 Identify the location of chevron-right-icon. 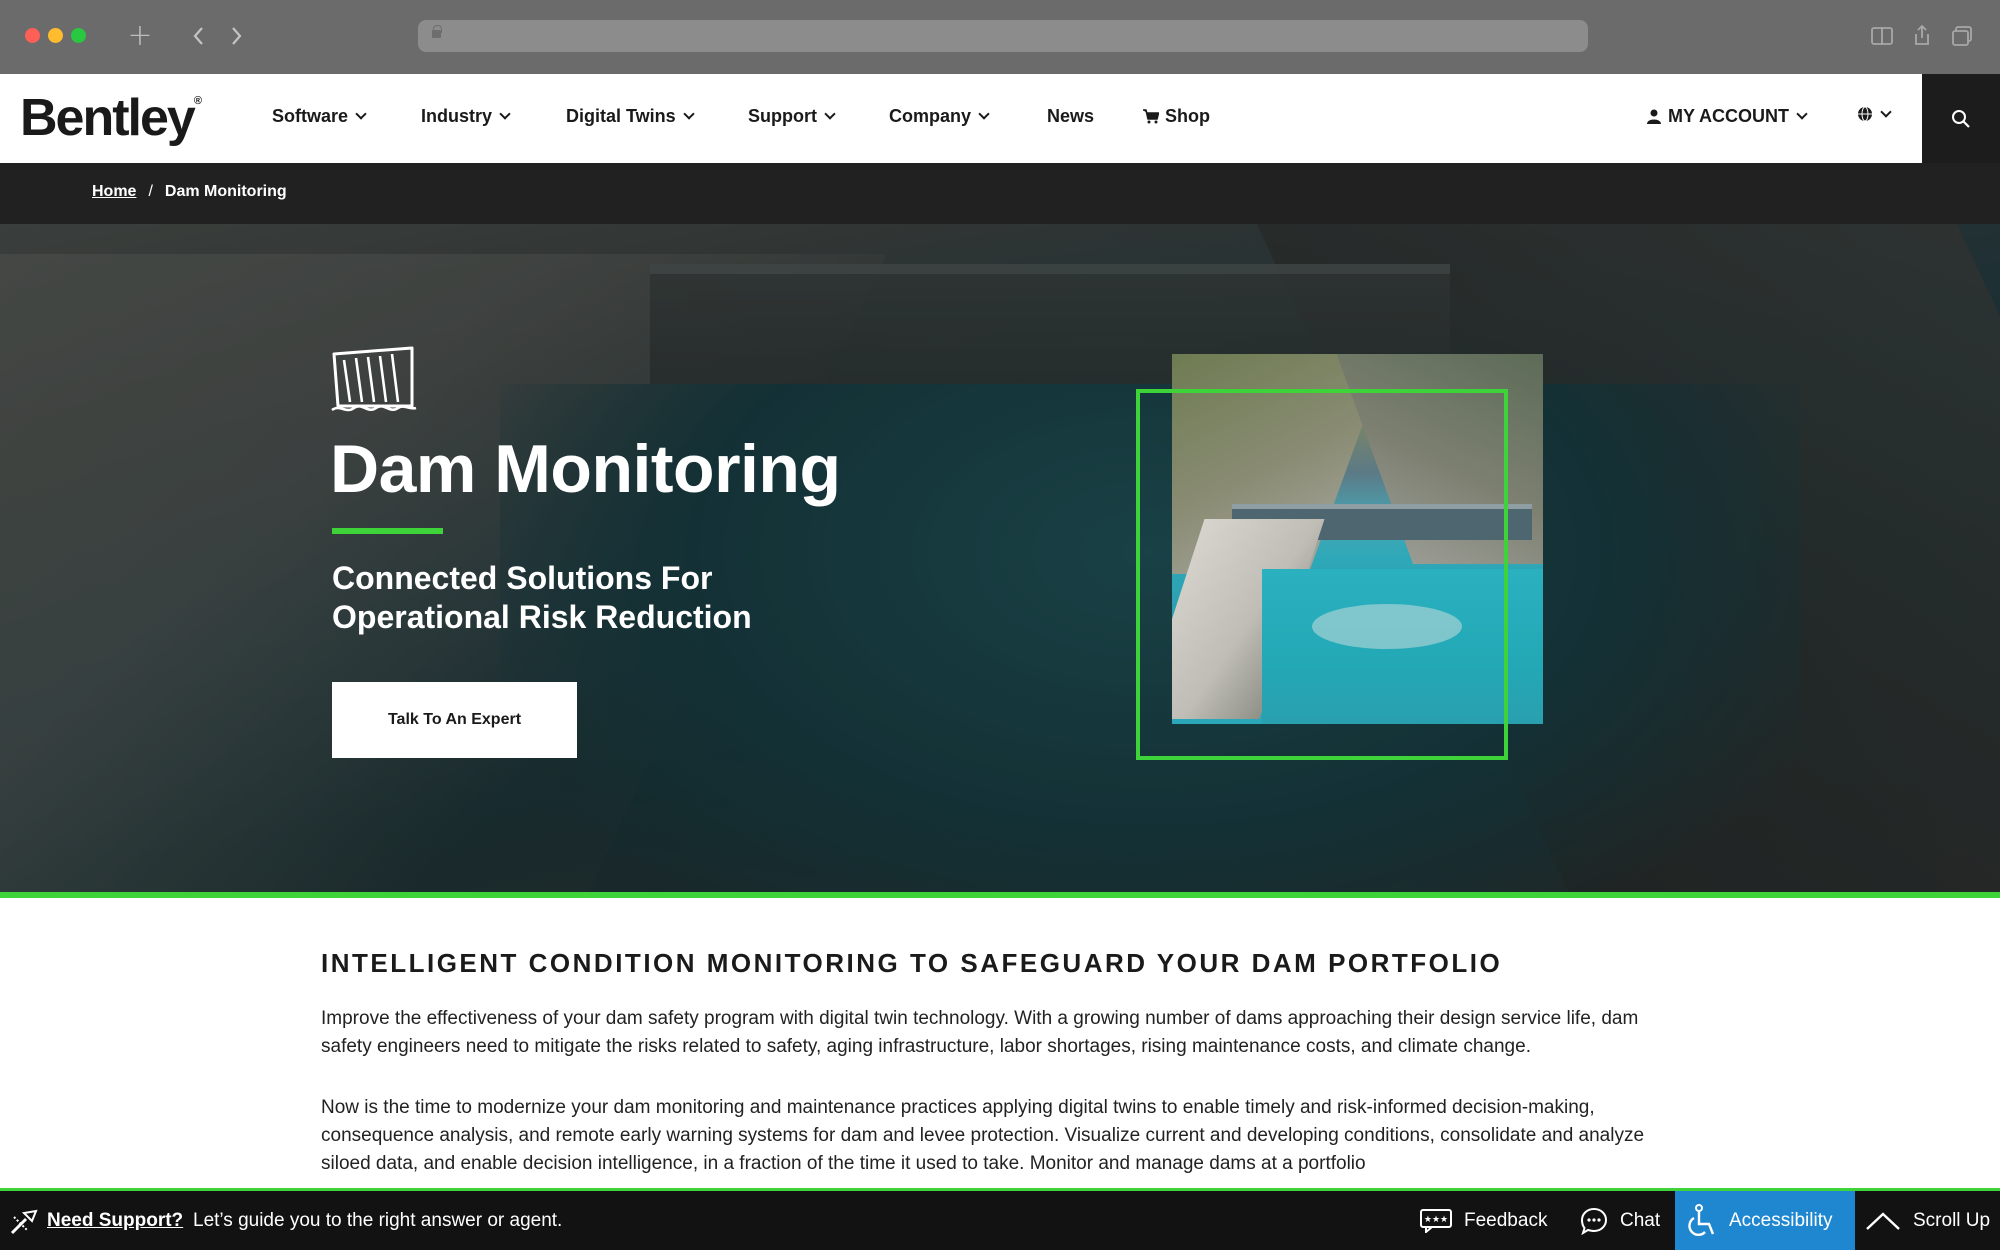
(237, 36).